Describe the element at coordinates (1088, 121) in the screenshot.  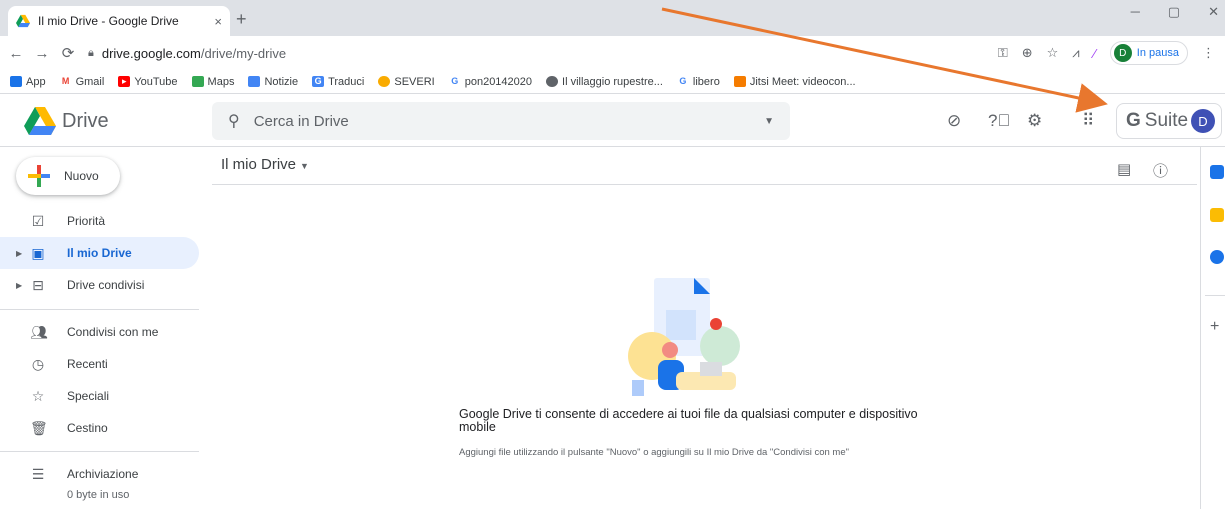
I see `apps-grid-icon: ⠿` at that location.